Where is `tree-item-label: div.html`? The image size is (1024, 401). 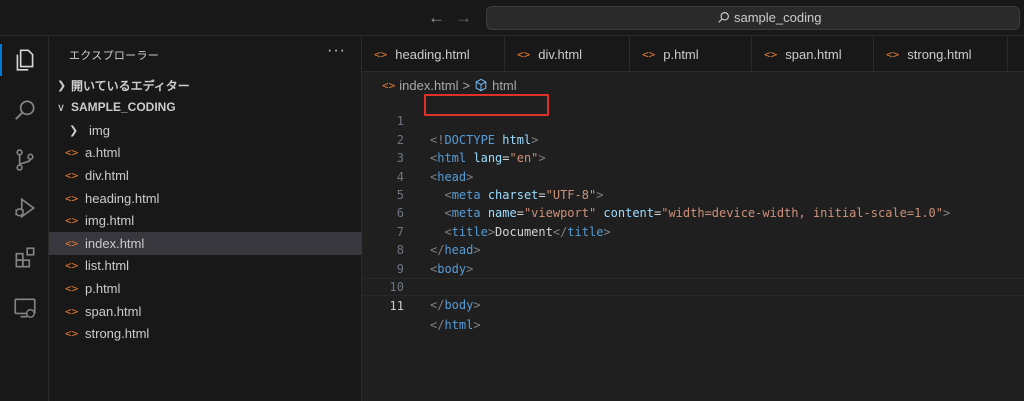 tree-item-label: div.html is located at coordinates (107, 175).